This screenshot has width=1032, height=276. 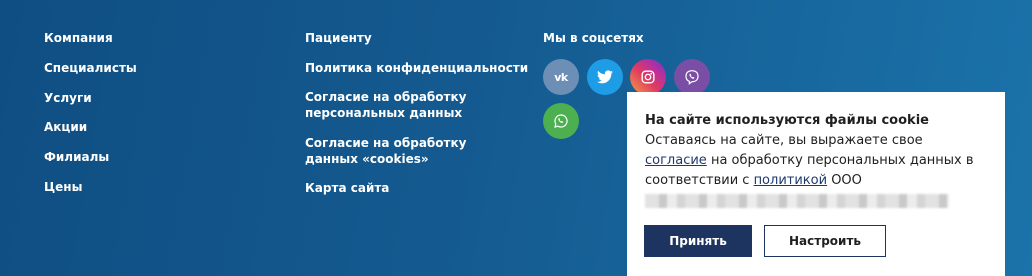 I want to click on footer-link-patient: Пациенту, so click(x=416, y=38).